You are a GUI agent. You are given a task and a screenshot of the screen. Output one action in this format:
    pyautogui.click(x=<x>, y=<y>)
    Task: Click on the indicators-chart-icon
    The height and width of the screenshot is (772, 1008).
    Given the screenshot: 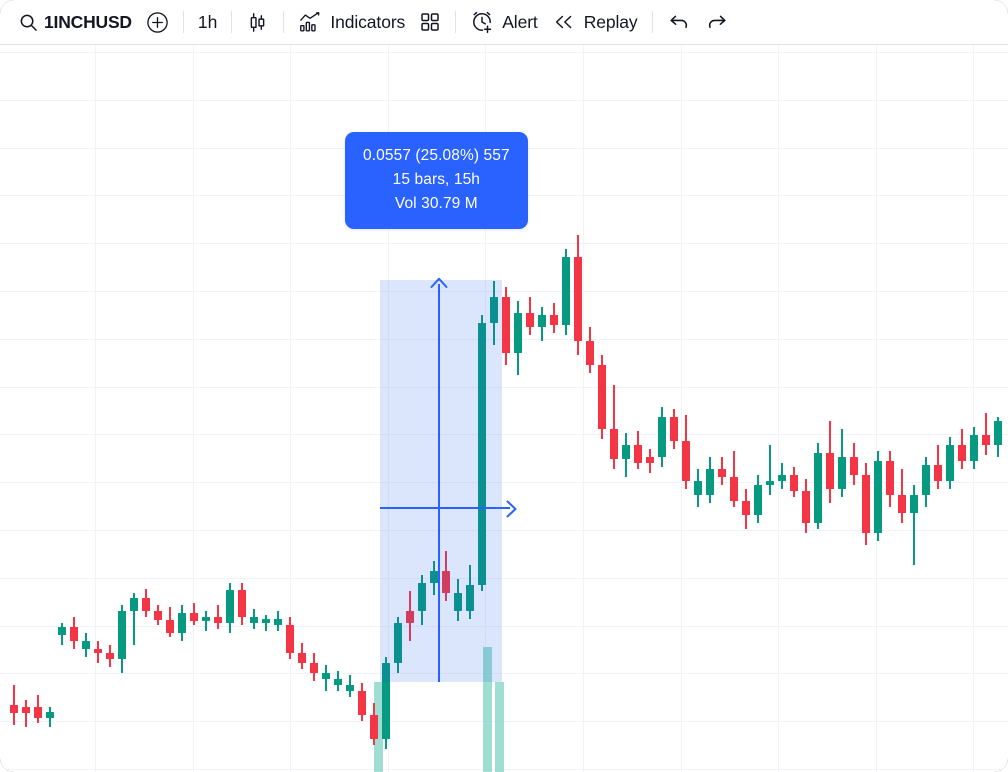 What is the action you would take?
    pyautogui.click(x=310, y=22)
    